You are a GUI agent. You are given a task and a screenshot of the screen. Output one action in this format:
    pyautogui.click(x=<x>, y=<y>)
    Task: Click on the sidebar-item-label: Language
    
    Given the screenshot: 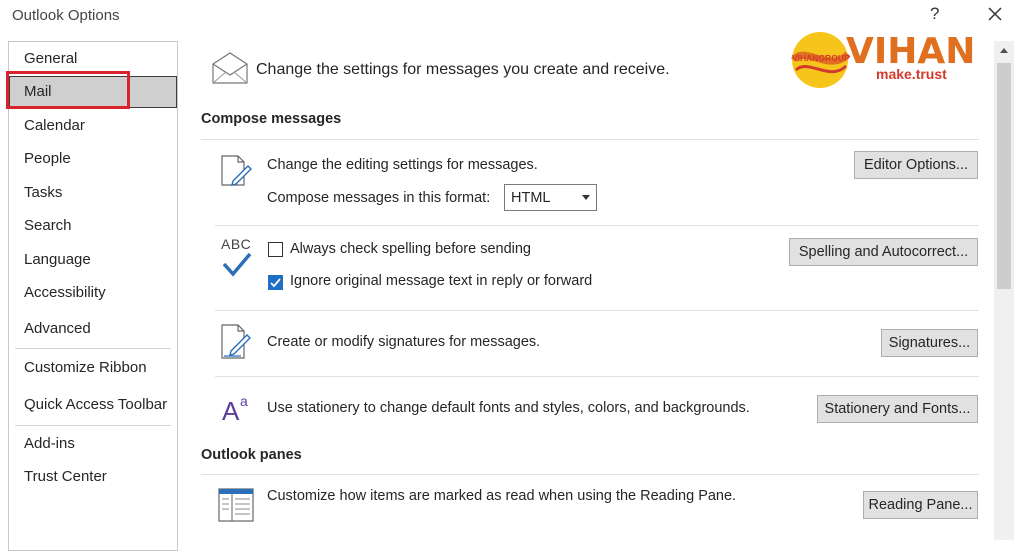 What is the action you would take?
    pyautogui.click(x=57, y=259)
    